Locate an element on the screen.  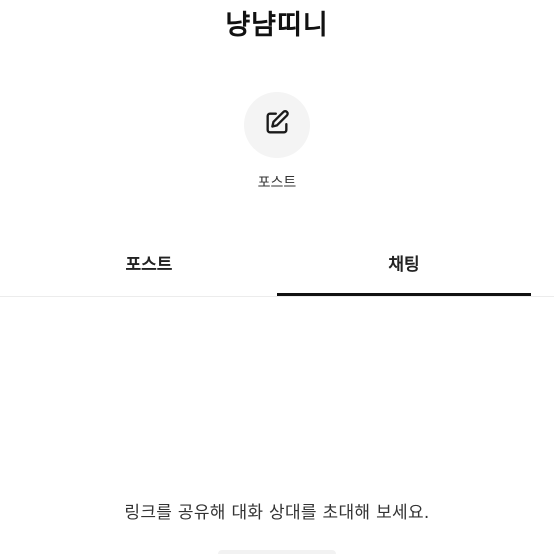
profile-tabs: 포스트 채팅 is located at coordinates (277, 268).